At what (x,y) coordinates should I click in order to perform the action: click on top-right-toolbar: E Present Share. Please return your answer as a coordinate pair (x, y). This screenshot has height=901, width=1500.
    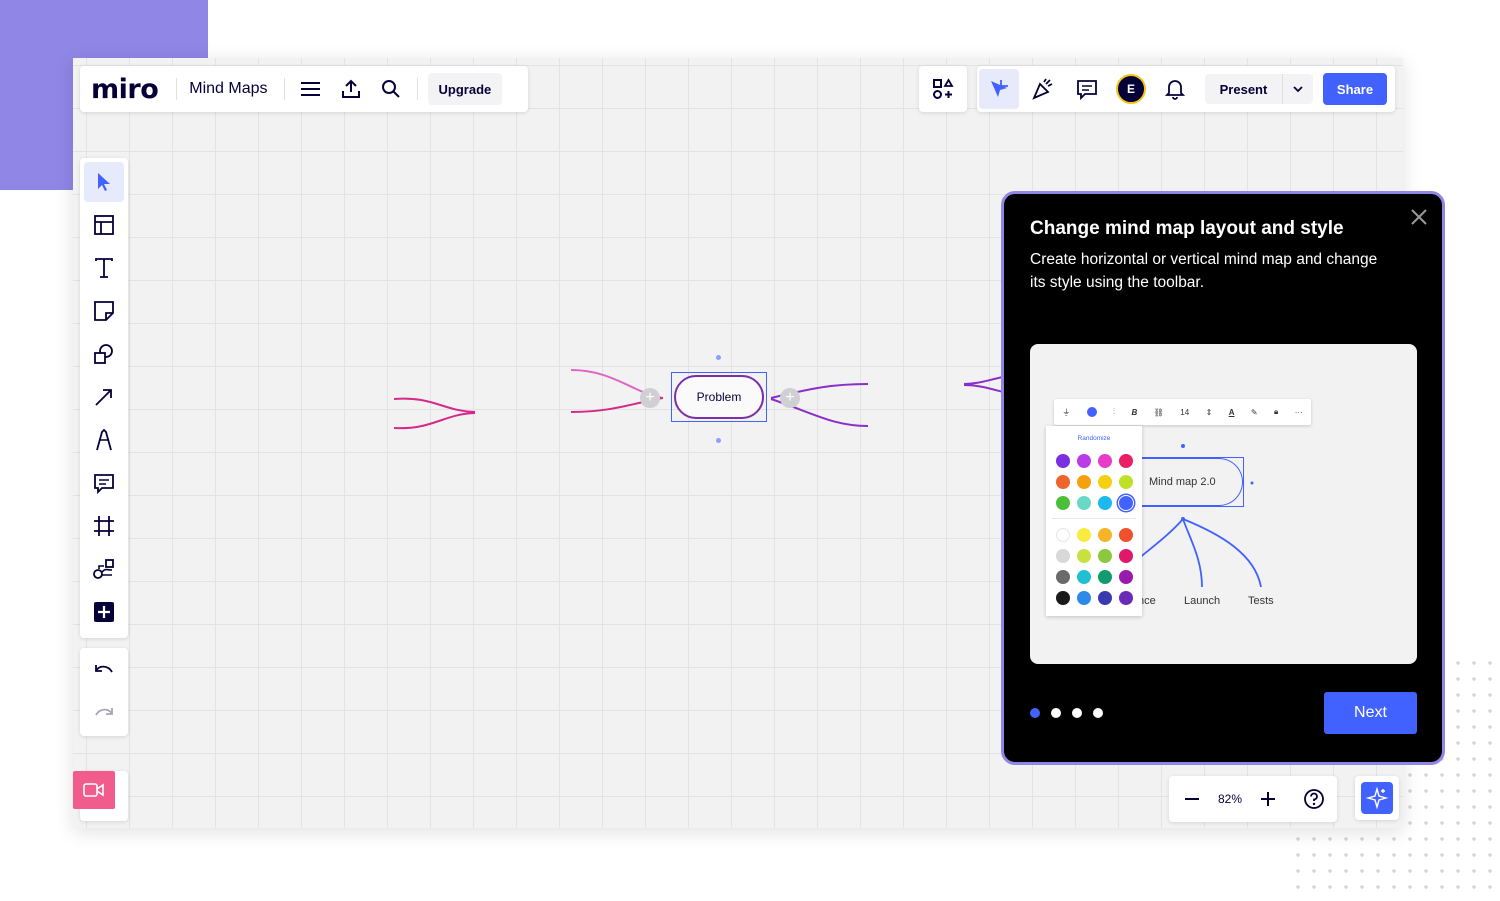
    Looking at the image, I should click on (1186, 89).